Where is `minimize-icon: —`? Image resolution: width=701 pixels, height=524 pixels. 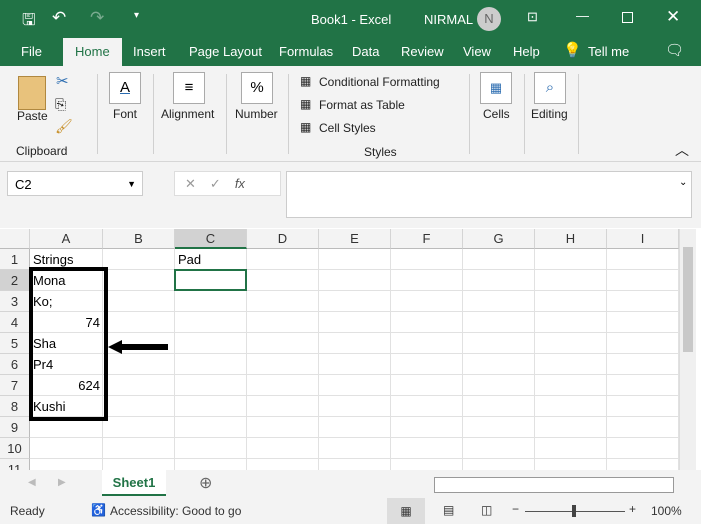 minimize-icon: — is located at coordinates (582, 15).